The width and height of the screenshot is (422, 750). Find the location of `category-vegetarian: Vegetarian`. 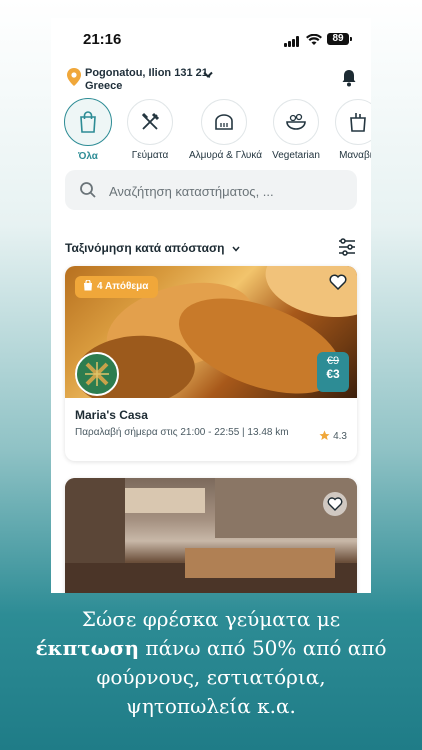

category-vegetarian: Vegetarian is located at coordinates (296, 129).